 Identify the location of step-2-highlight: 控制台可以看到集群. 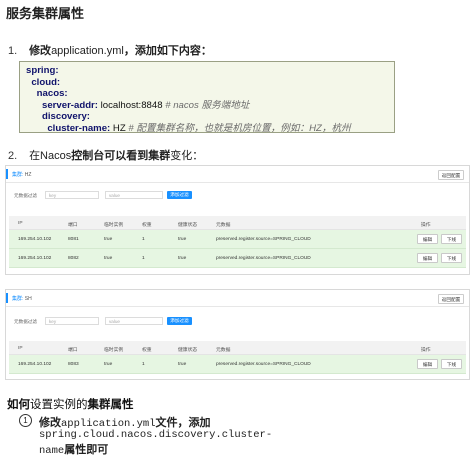
(121, 156).